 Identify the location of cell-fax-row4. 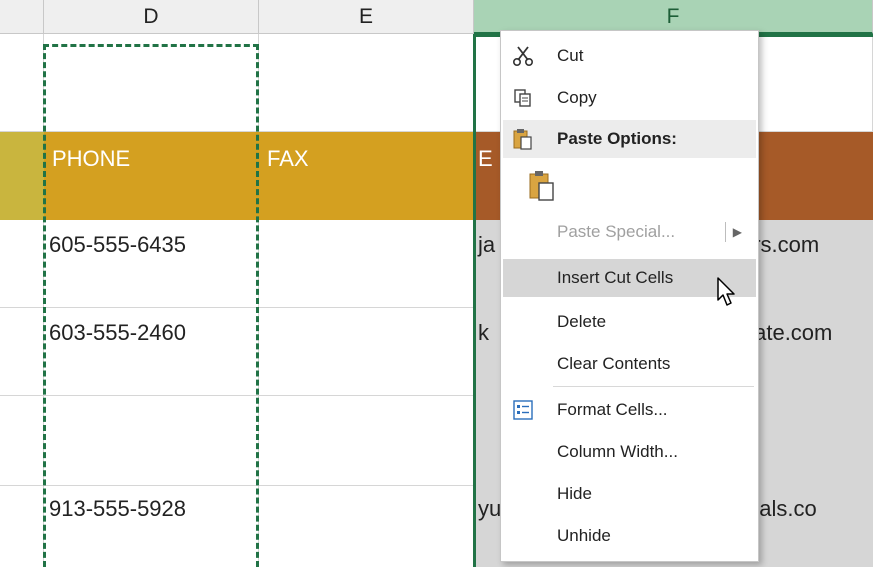
(366, 526).